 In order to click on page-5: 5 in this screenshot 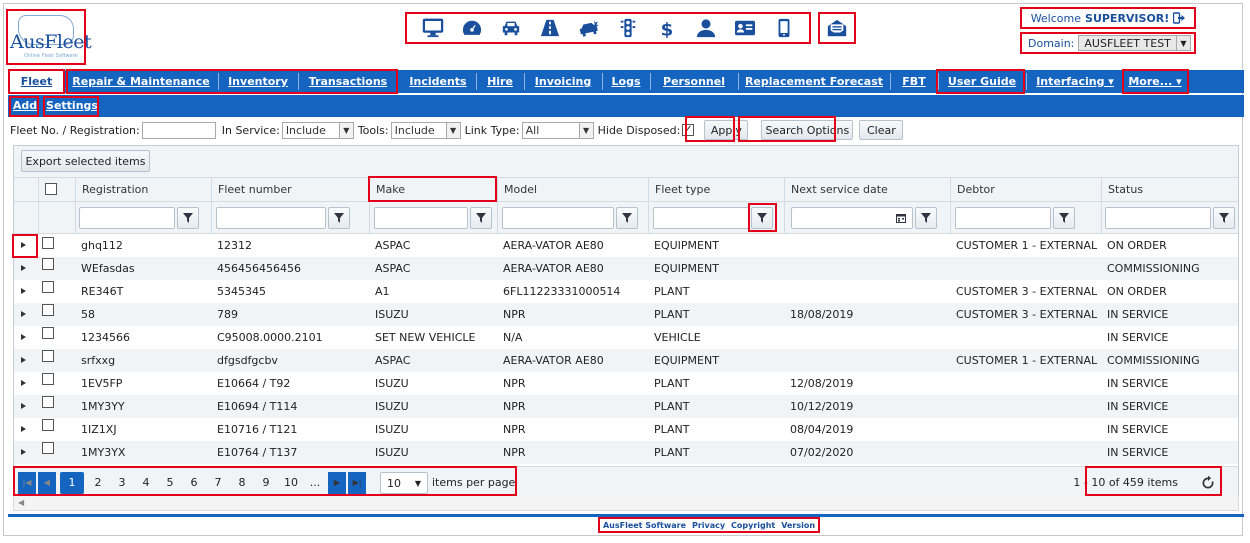, I will do `click(170, 483)`.